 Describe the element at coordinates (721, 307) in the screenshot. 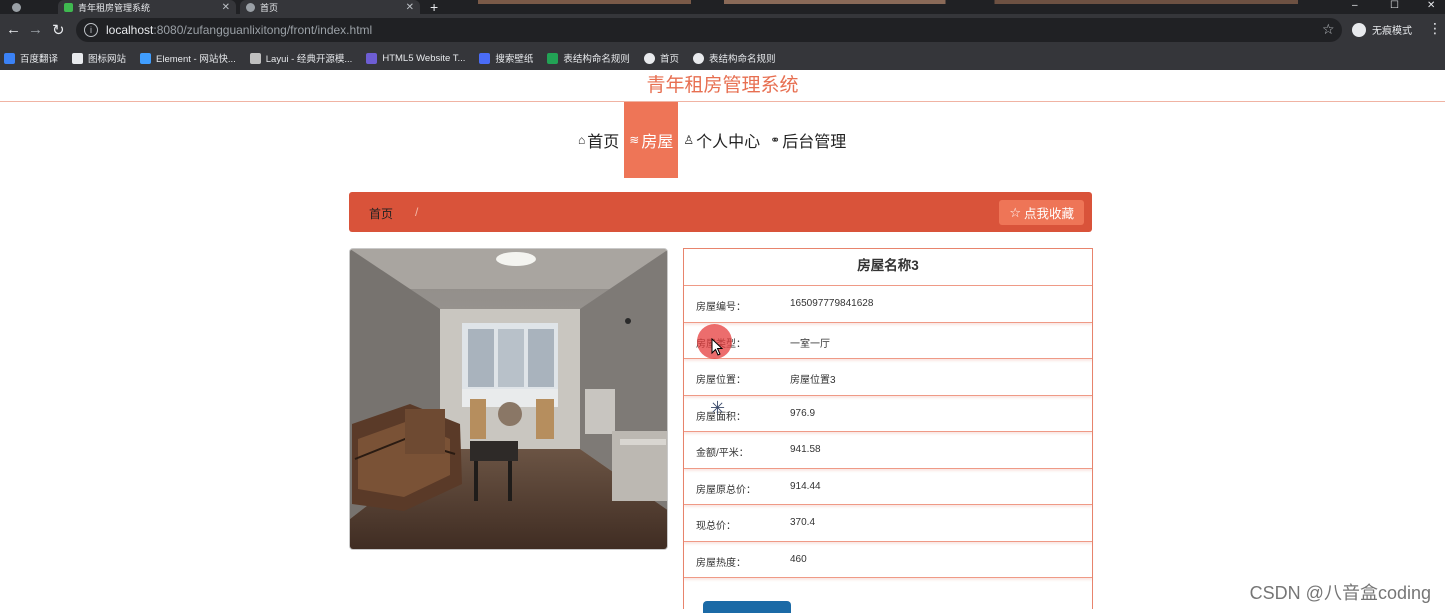

I see `field-label: 房屋编号：` at that location.